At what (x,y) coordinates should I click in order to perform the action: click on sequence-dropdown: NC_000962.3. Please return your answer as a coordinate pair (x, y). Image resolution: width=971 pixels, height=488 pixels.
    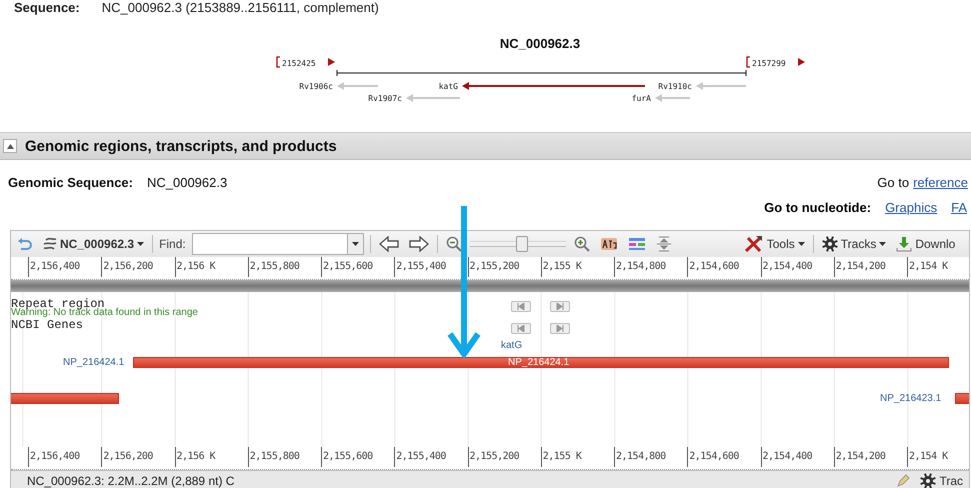
    Looking at the image, I should click on (93, 244).